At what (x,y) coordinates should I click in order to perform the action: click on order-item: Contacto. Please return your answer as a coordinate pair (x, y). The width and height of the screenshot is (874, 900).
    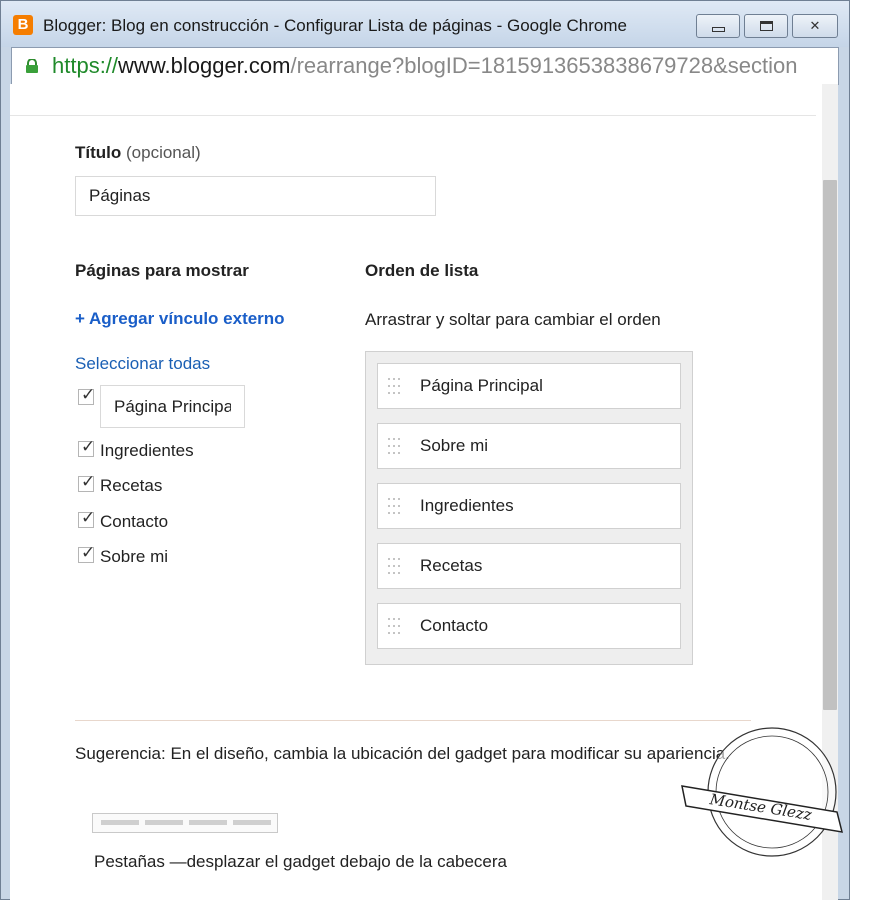
    Looking at the image, I should click on (529, 626).